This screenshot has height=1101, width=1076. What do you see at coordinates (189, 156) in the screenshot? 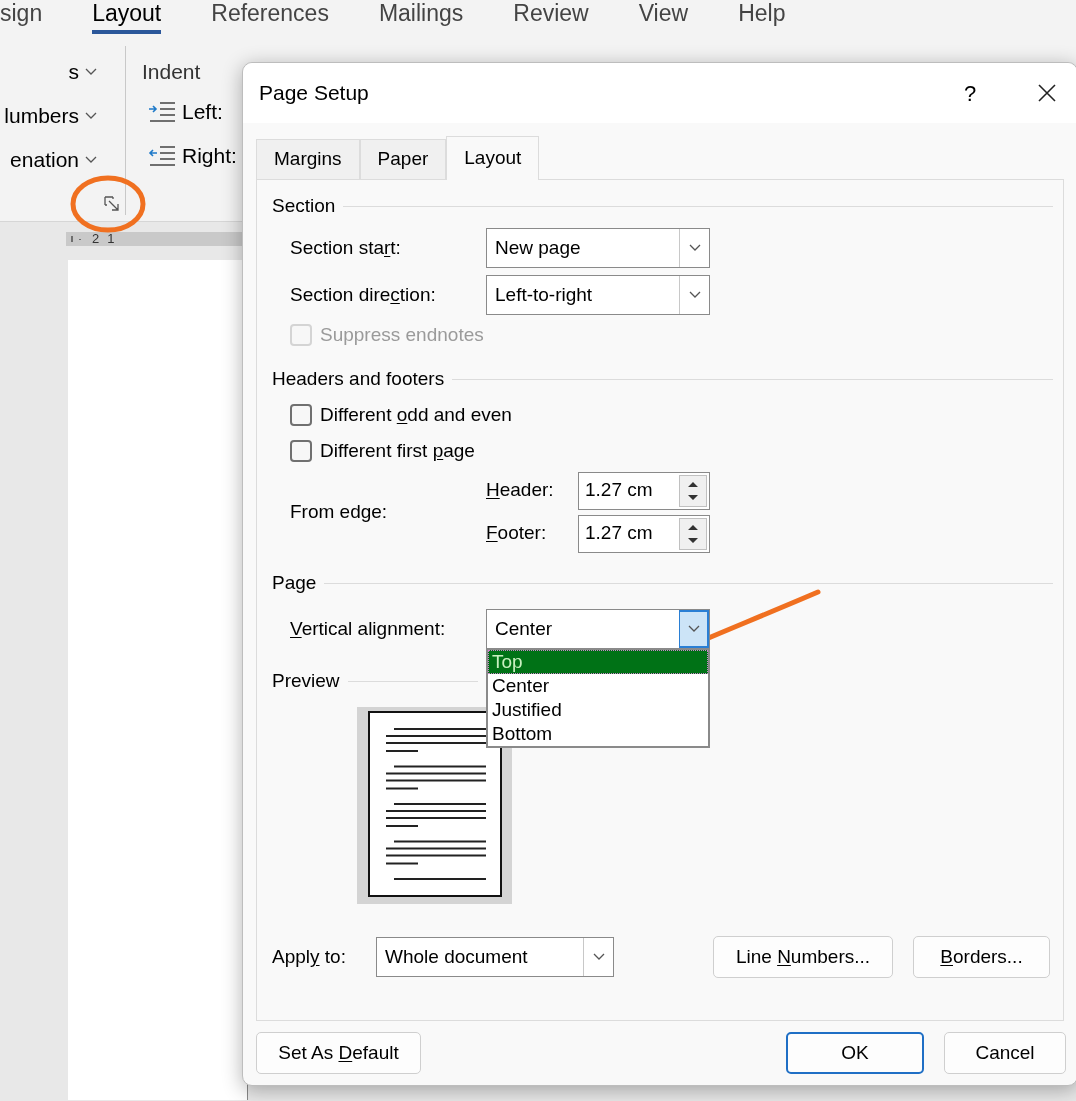
I see `indent-field-label: Right:` at bounding box center [189, 156].